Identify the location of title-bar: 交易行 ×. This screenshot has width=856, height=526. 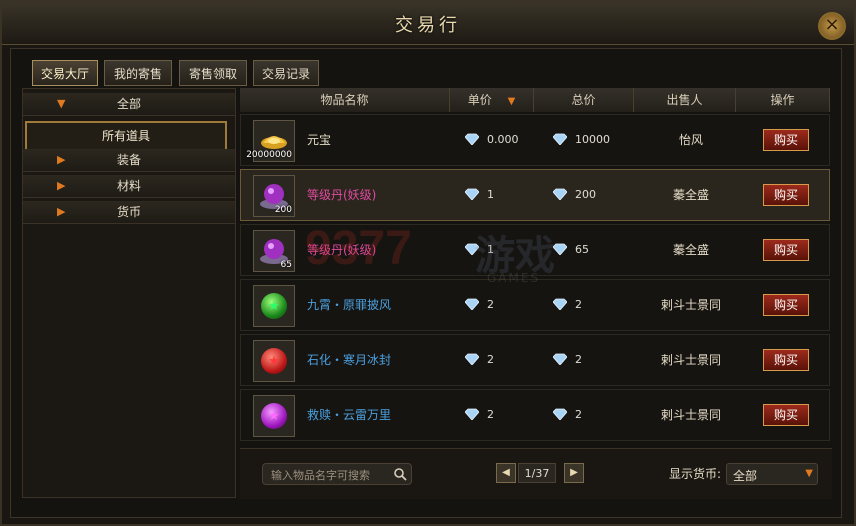
(428, 23).